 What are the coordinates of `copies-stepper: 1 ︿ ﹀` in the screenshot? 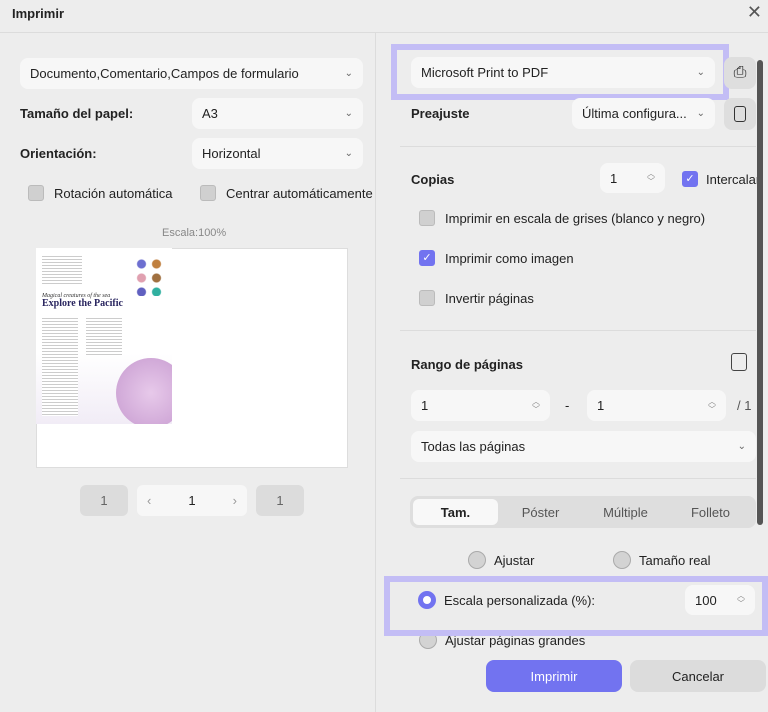 It's located at (632, 178).